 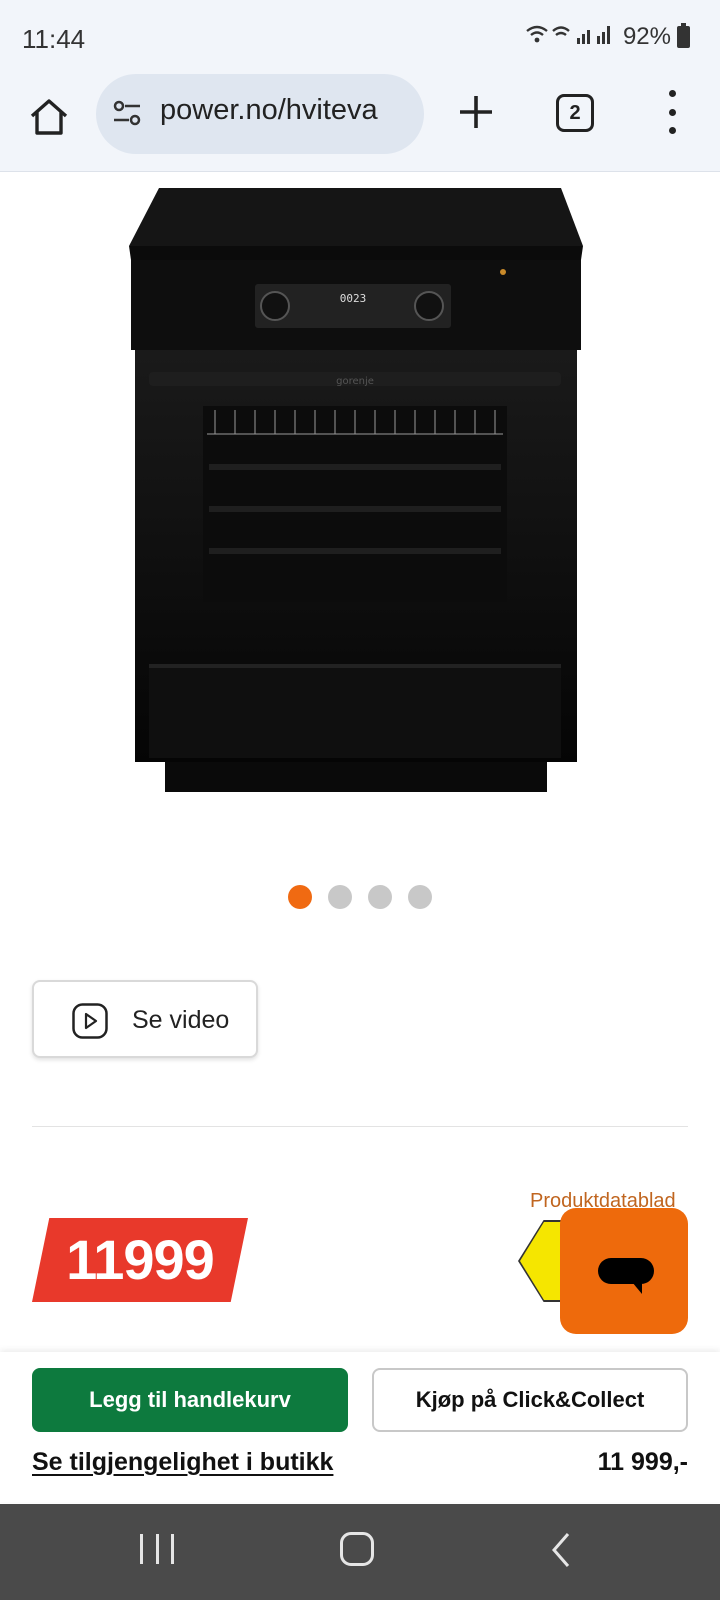 I want to click on connectivity-icons, so click(x=571, y=37).